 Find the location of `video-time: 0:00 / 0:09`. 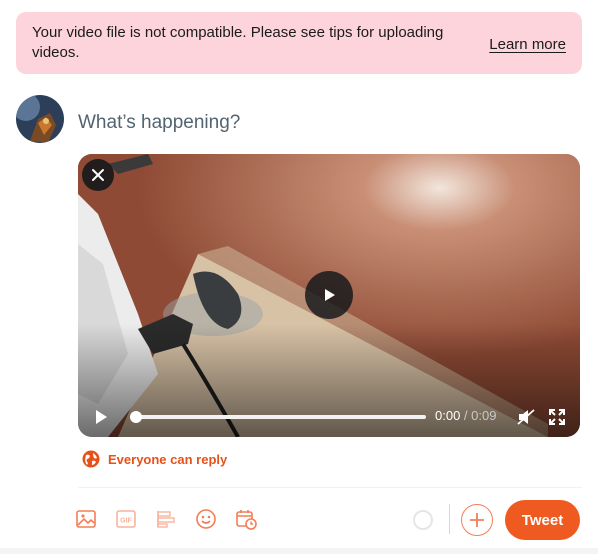

video-time: 0:00 / 0:09 is located at coordinates (465, 415).